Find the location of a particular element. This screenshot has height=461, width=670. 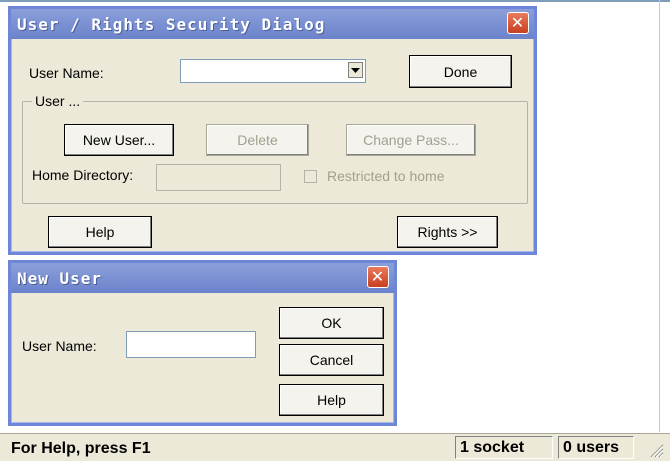

delete-button: Delete is located at coordinates (257, 140).